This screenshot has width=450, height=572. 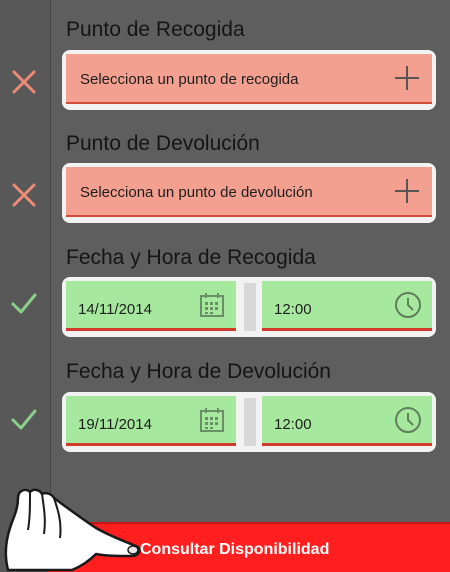 I want to click on return-point-field: Selecciona un punto de devolución, so click(x=249, y=193).